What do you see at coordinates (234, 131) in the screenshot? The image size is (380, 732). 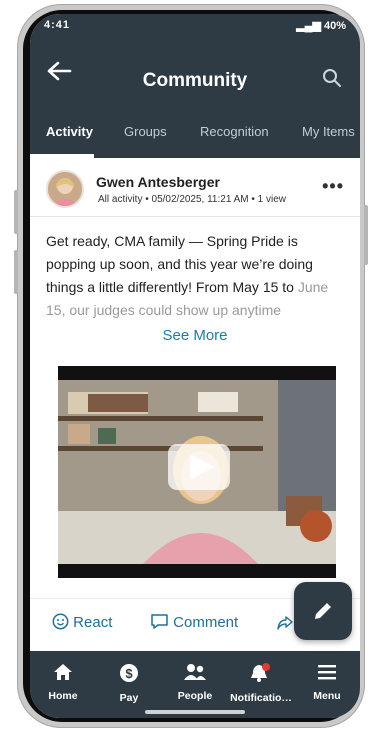 I see `tab-recognition: Recognition` at bounding box center [234, 131].